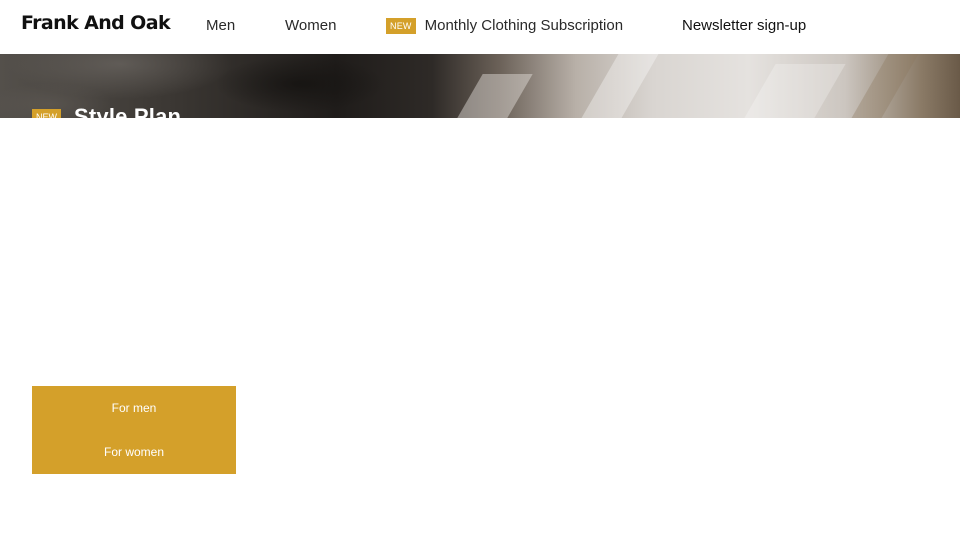  I want to click on for-men-button: For men, so click(134, 408).